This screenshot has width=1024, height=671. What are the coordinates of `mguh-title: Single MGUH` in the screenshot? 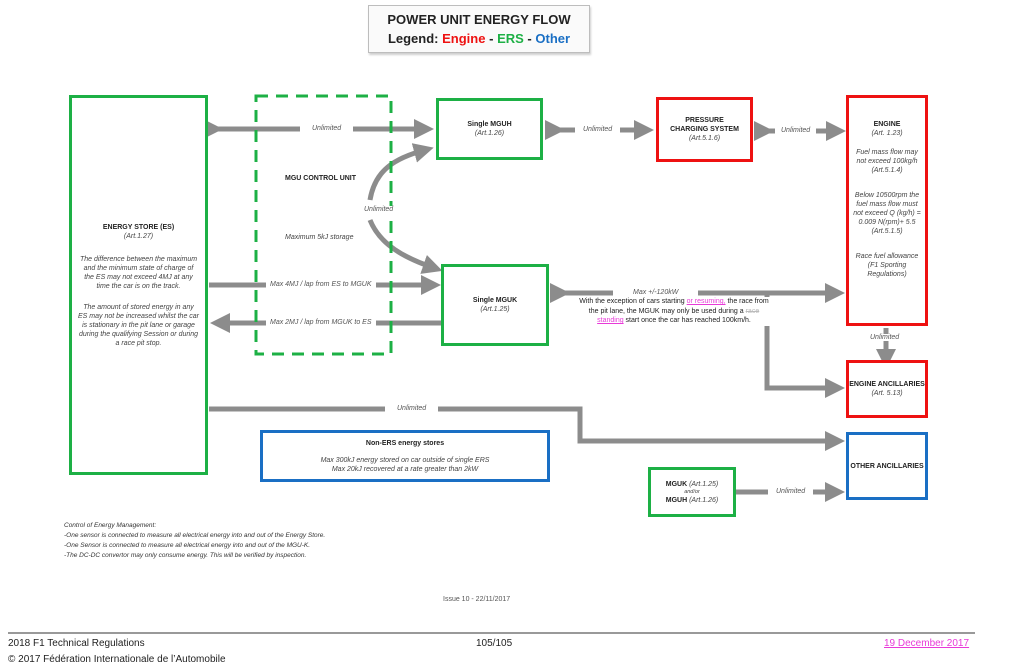 It's located at (489, 124).